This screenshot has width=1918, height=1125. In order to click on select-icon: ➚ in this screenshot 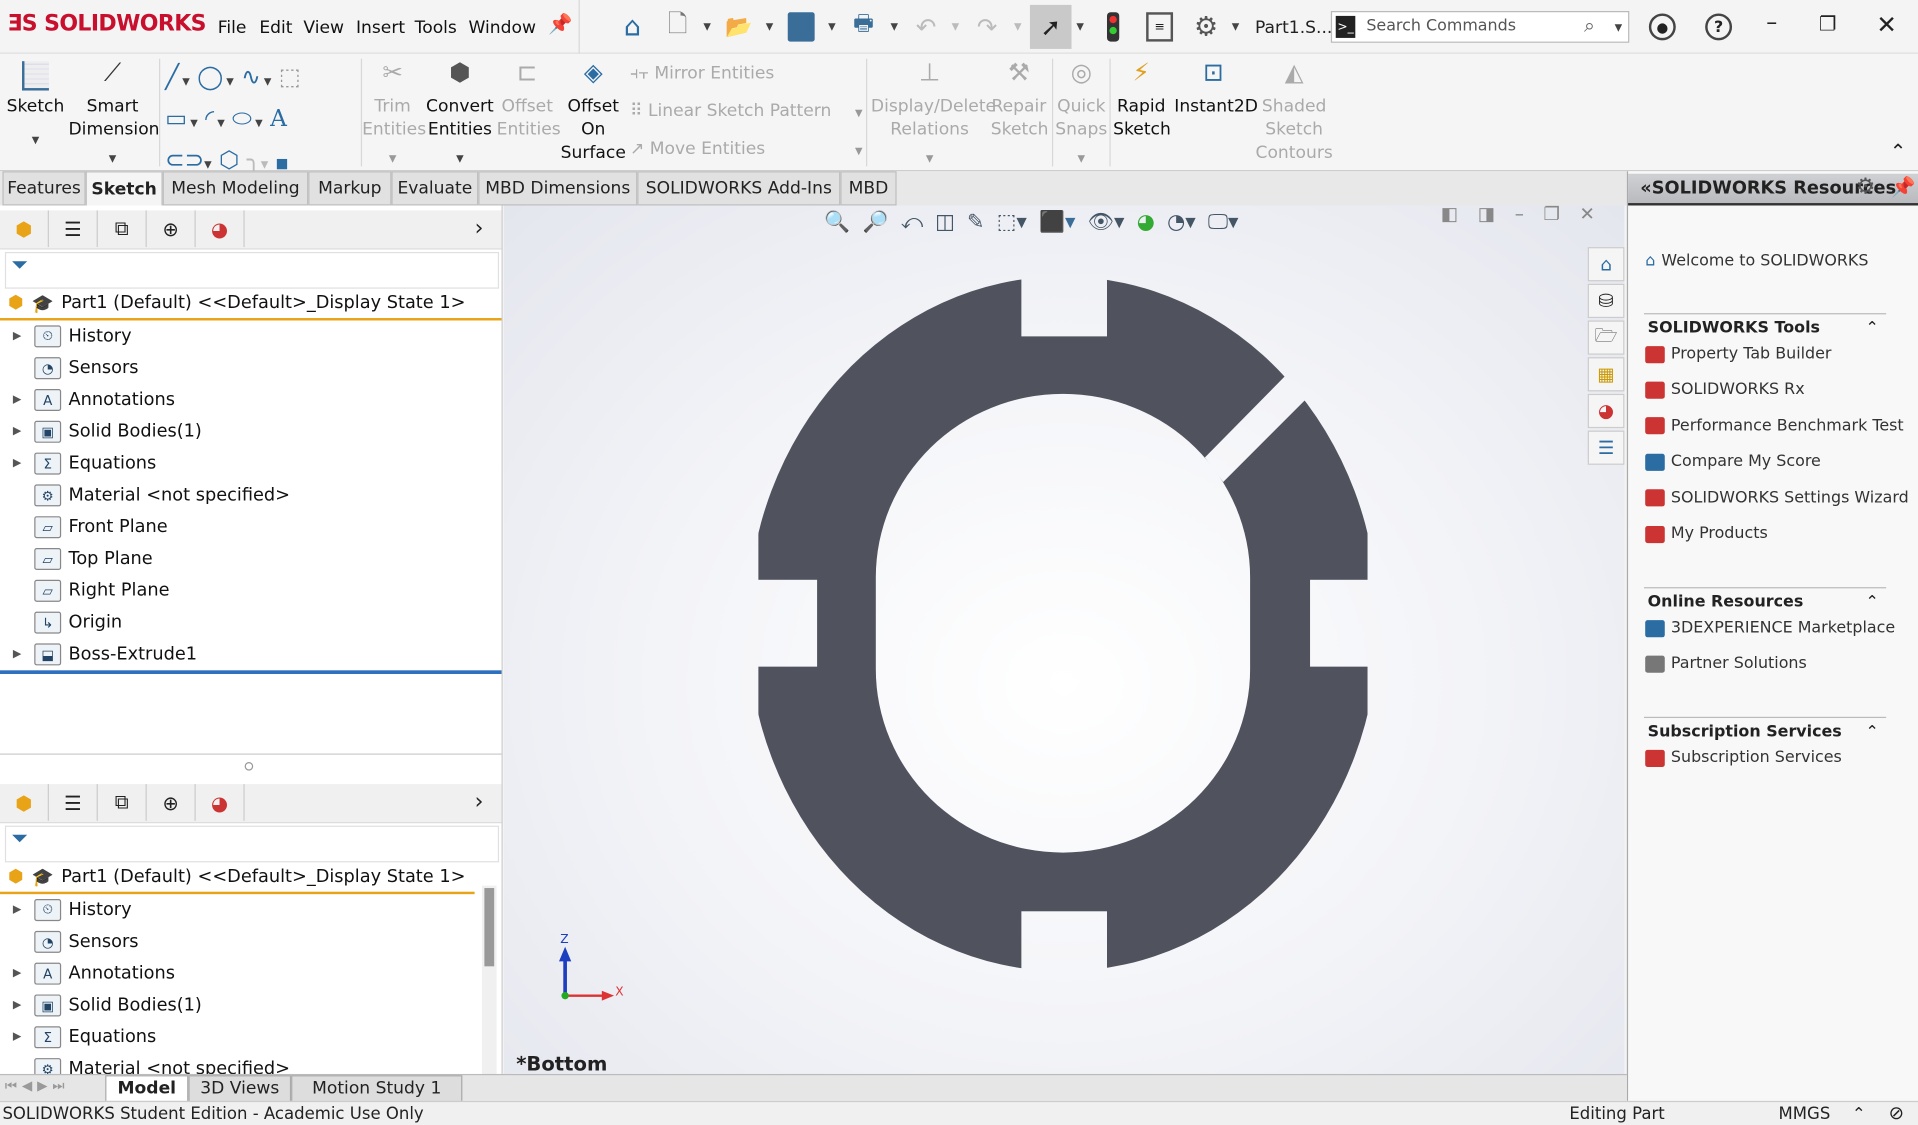, I will do `click(1050, 26)`.